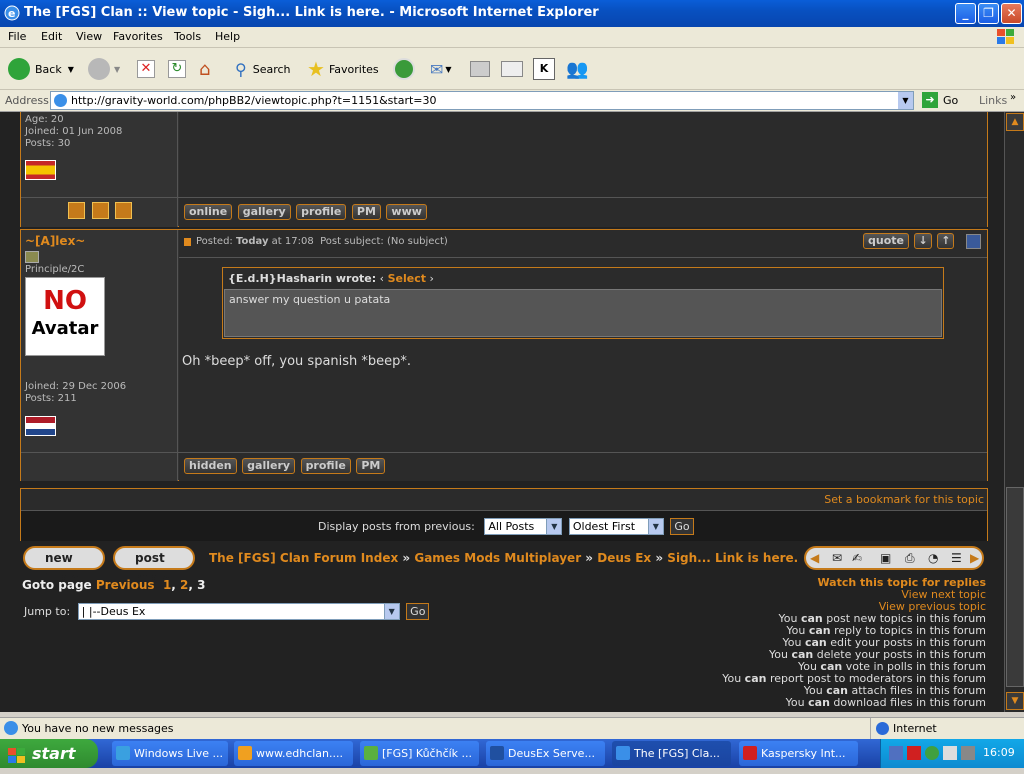 This screenshot has height=774, width=1024. I want to click on address-dropdown-icon: ▼, so click(905, 100).